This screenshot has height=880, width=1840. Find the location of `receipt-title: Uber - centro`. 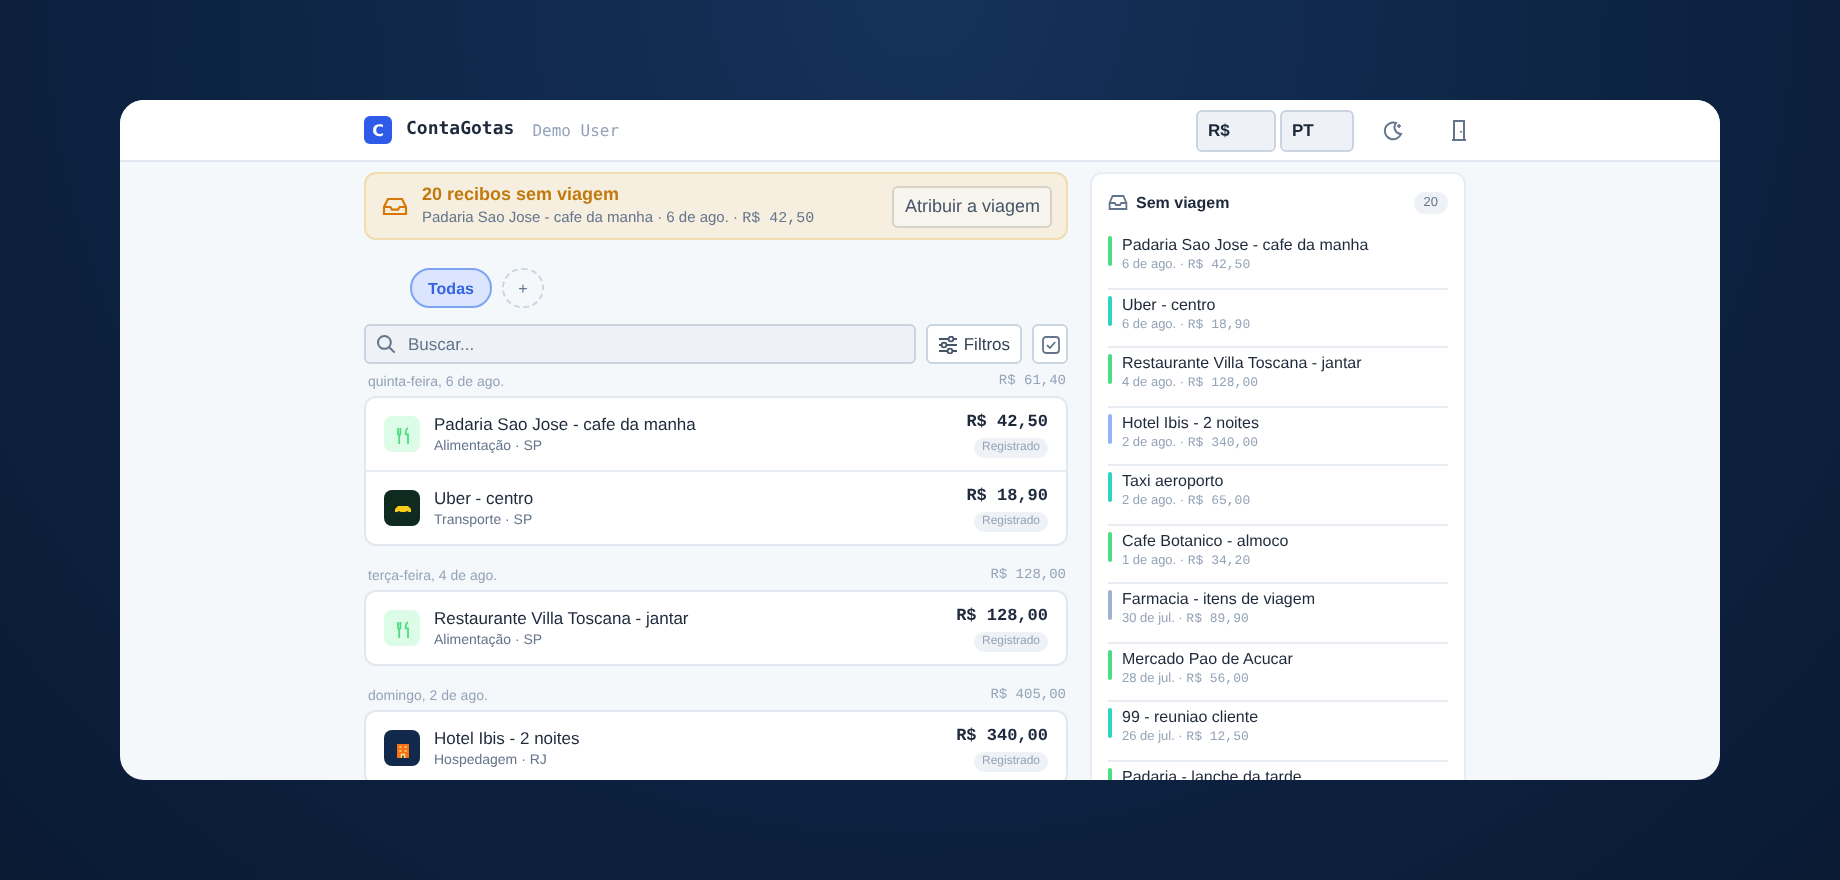

receipt-title: Uber - centro is located at coordinates (485, 498).